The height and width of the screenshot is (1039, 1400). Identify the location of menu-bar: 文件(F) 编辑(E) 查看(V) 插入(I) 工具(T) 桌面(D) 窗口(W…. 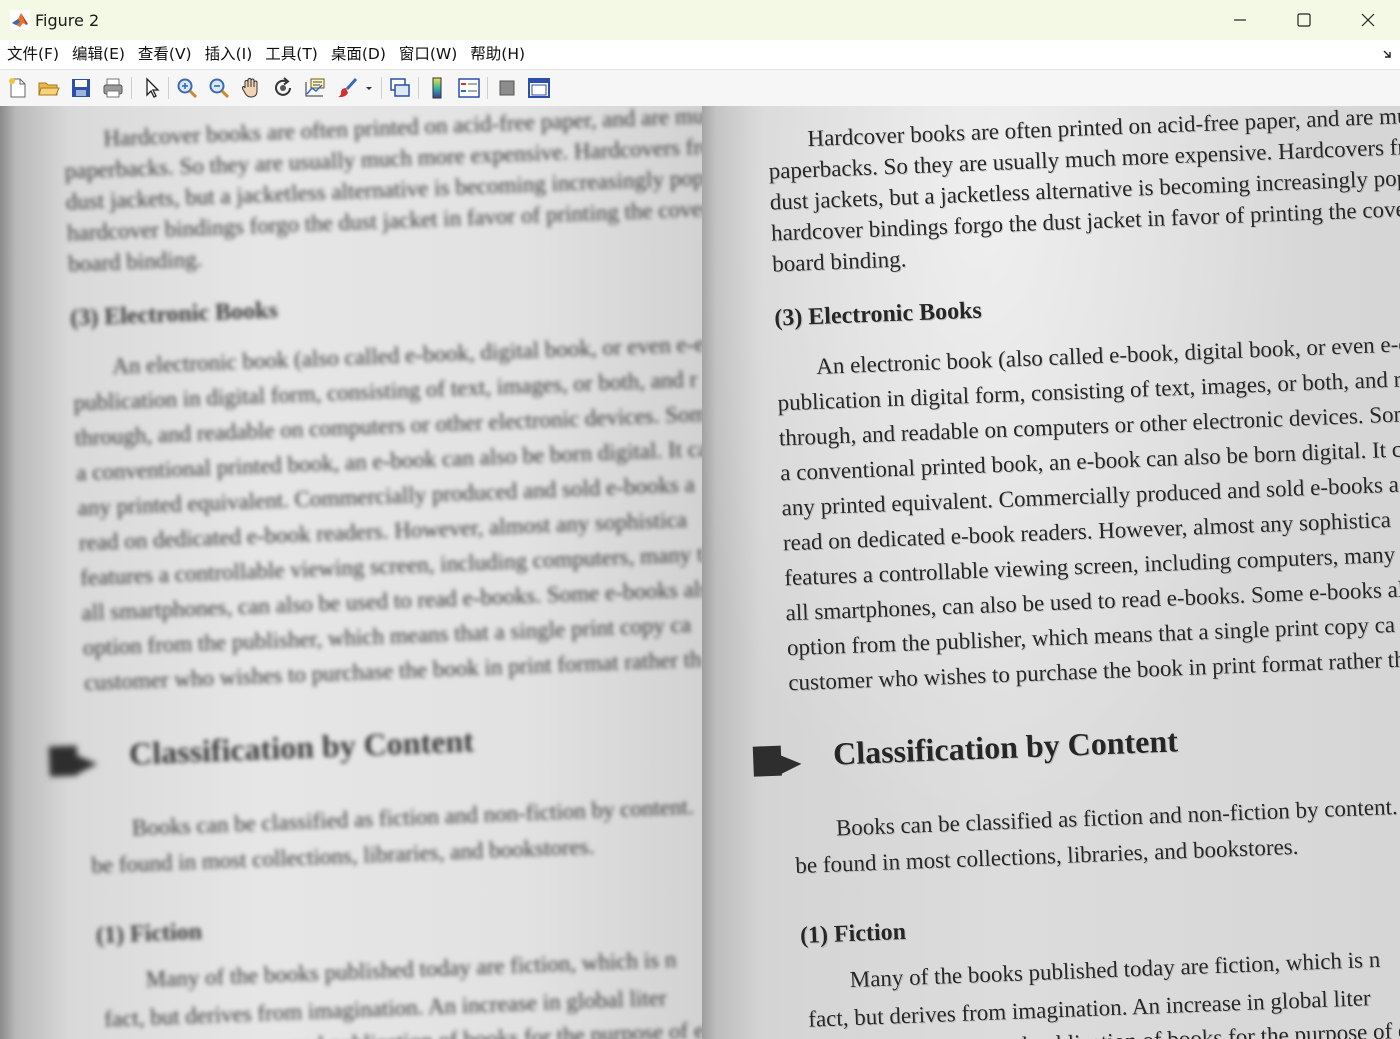
(700, 54).